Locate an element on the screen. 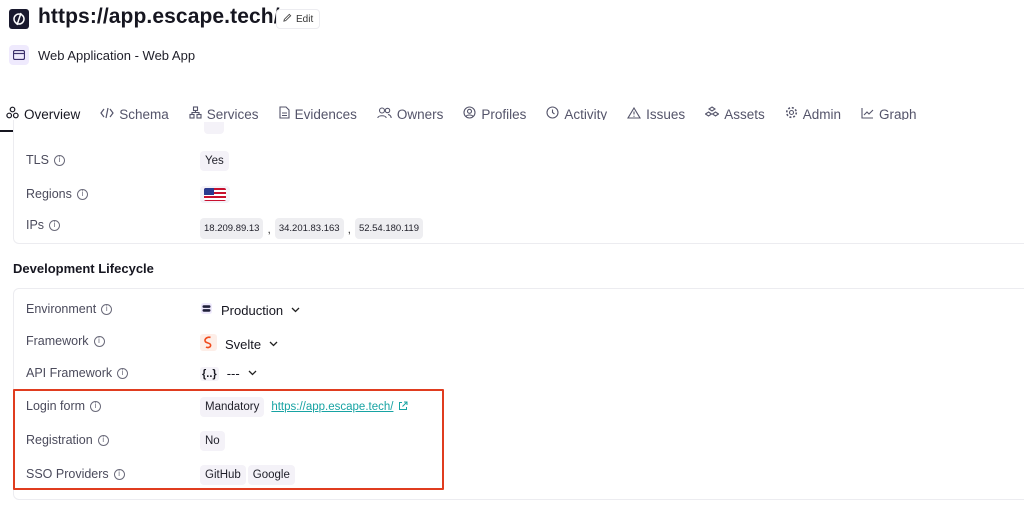  ip-chip: 34.201.83.163 is located at coordinates (309, 228).